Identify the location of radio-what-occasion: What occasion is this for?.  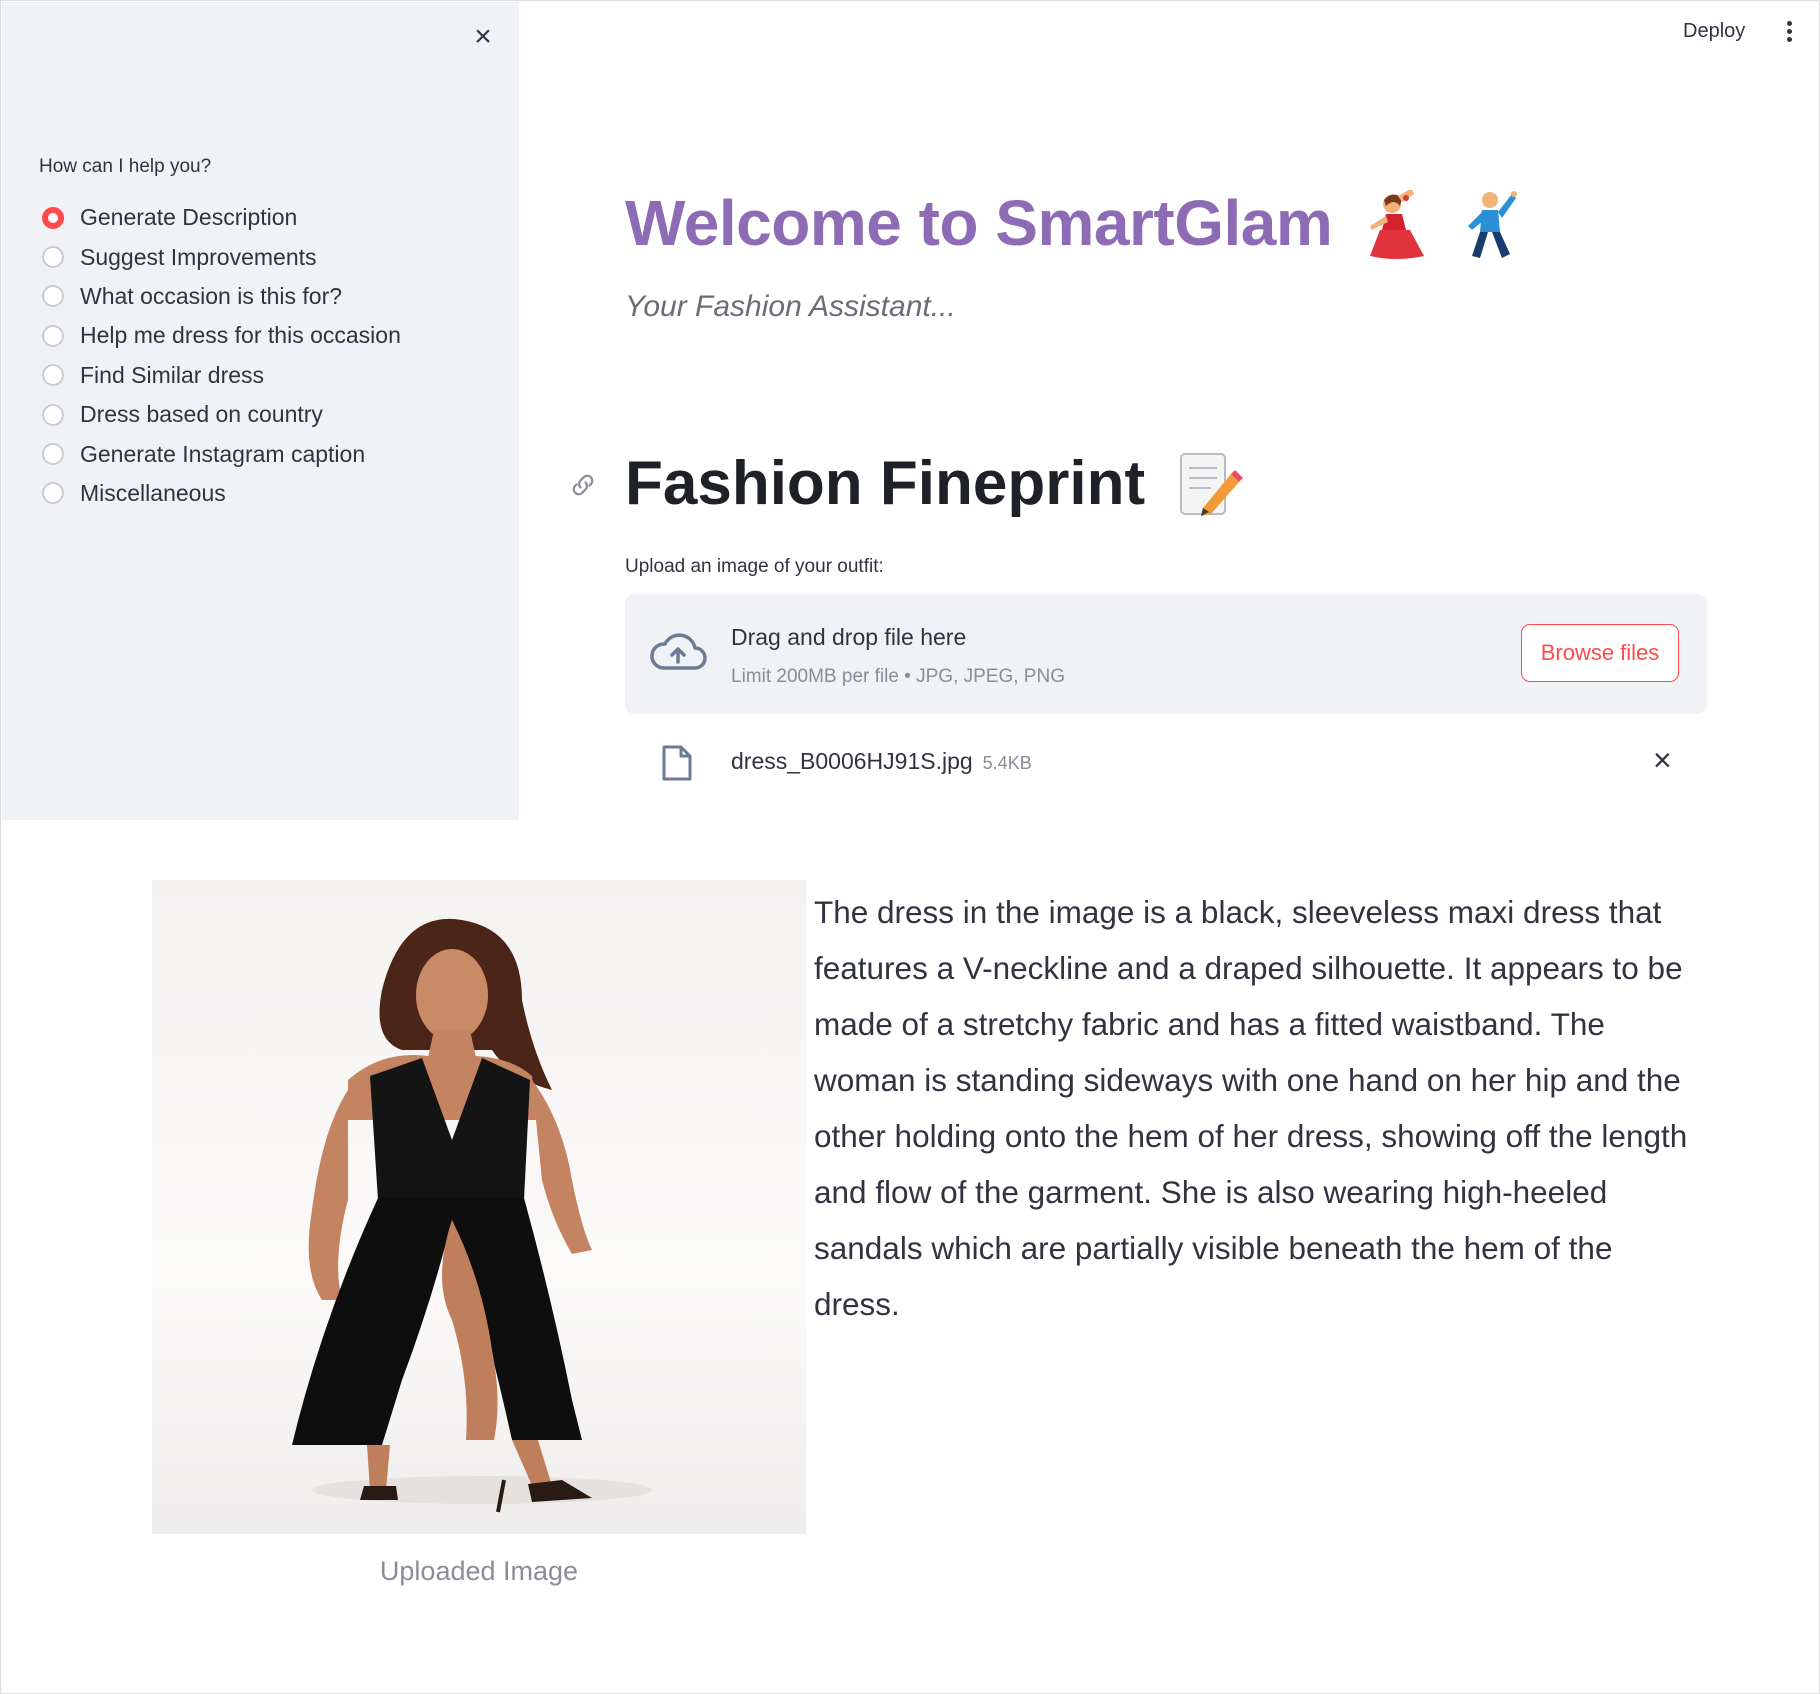
(221, 296).